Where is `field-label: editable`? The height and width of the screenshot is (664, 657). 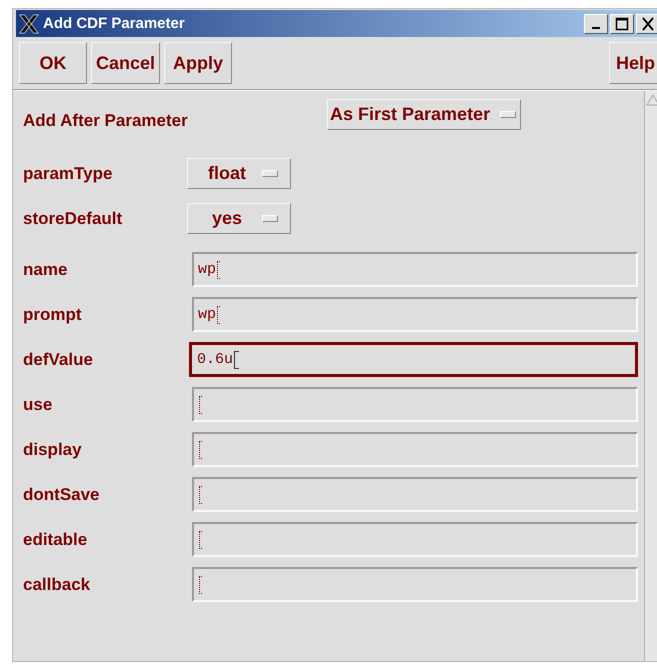 field-label: editable is located at coordinates (55, 540).